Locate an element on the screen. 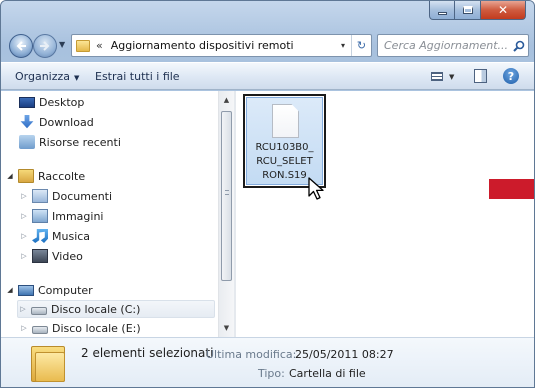 Image resolution: width=535 pixels, height=388 pixels. nav-item-download: Download is located at coordinates (56, 122).